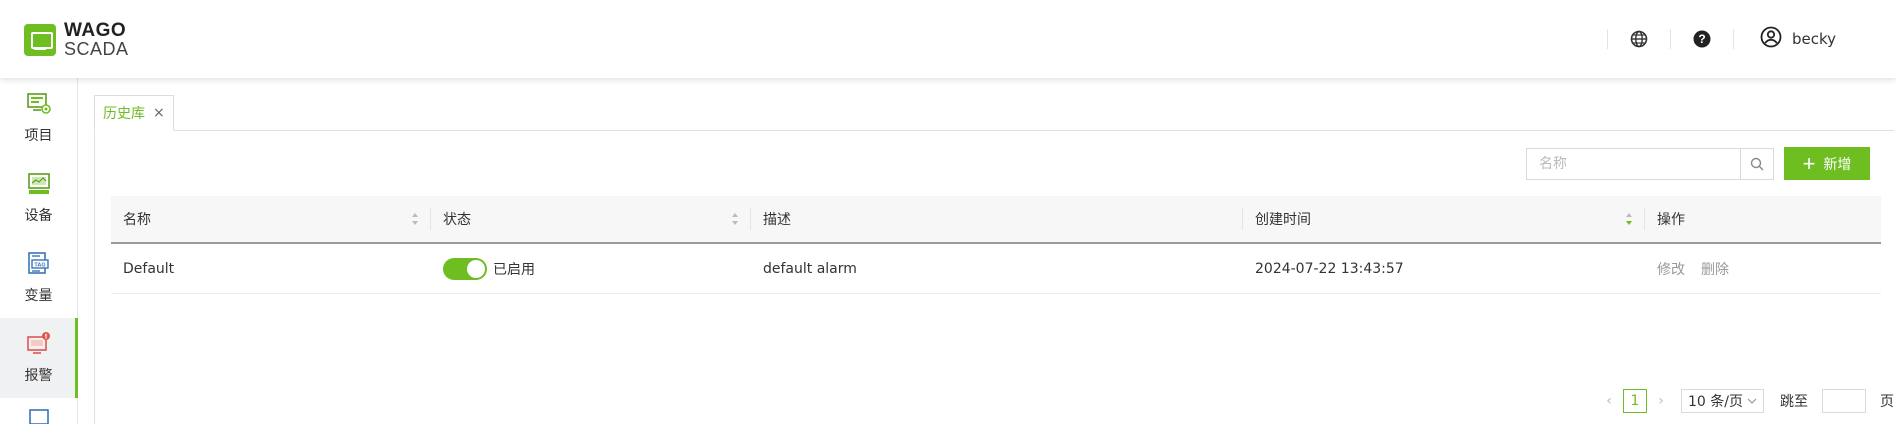  Describe the element at coordinates (465, 269) in the screenshot. I see `status-toggle` at that location.